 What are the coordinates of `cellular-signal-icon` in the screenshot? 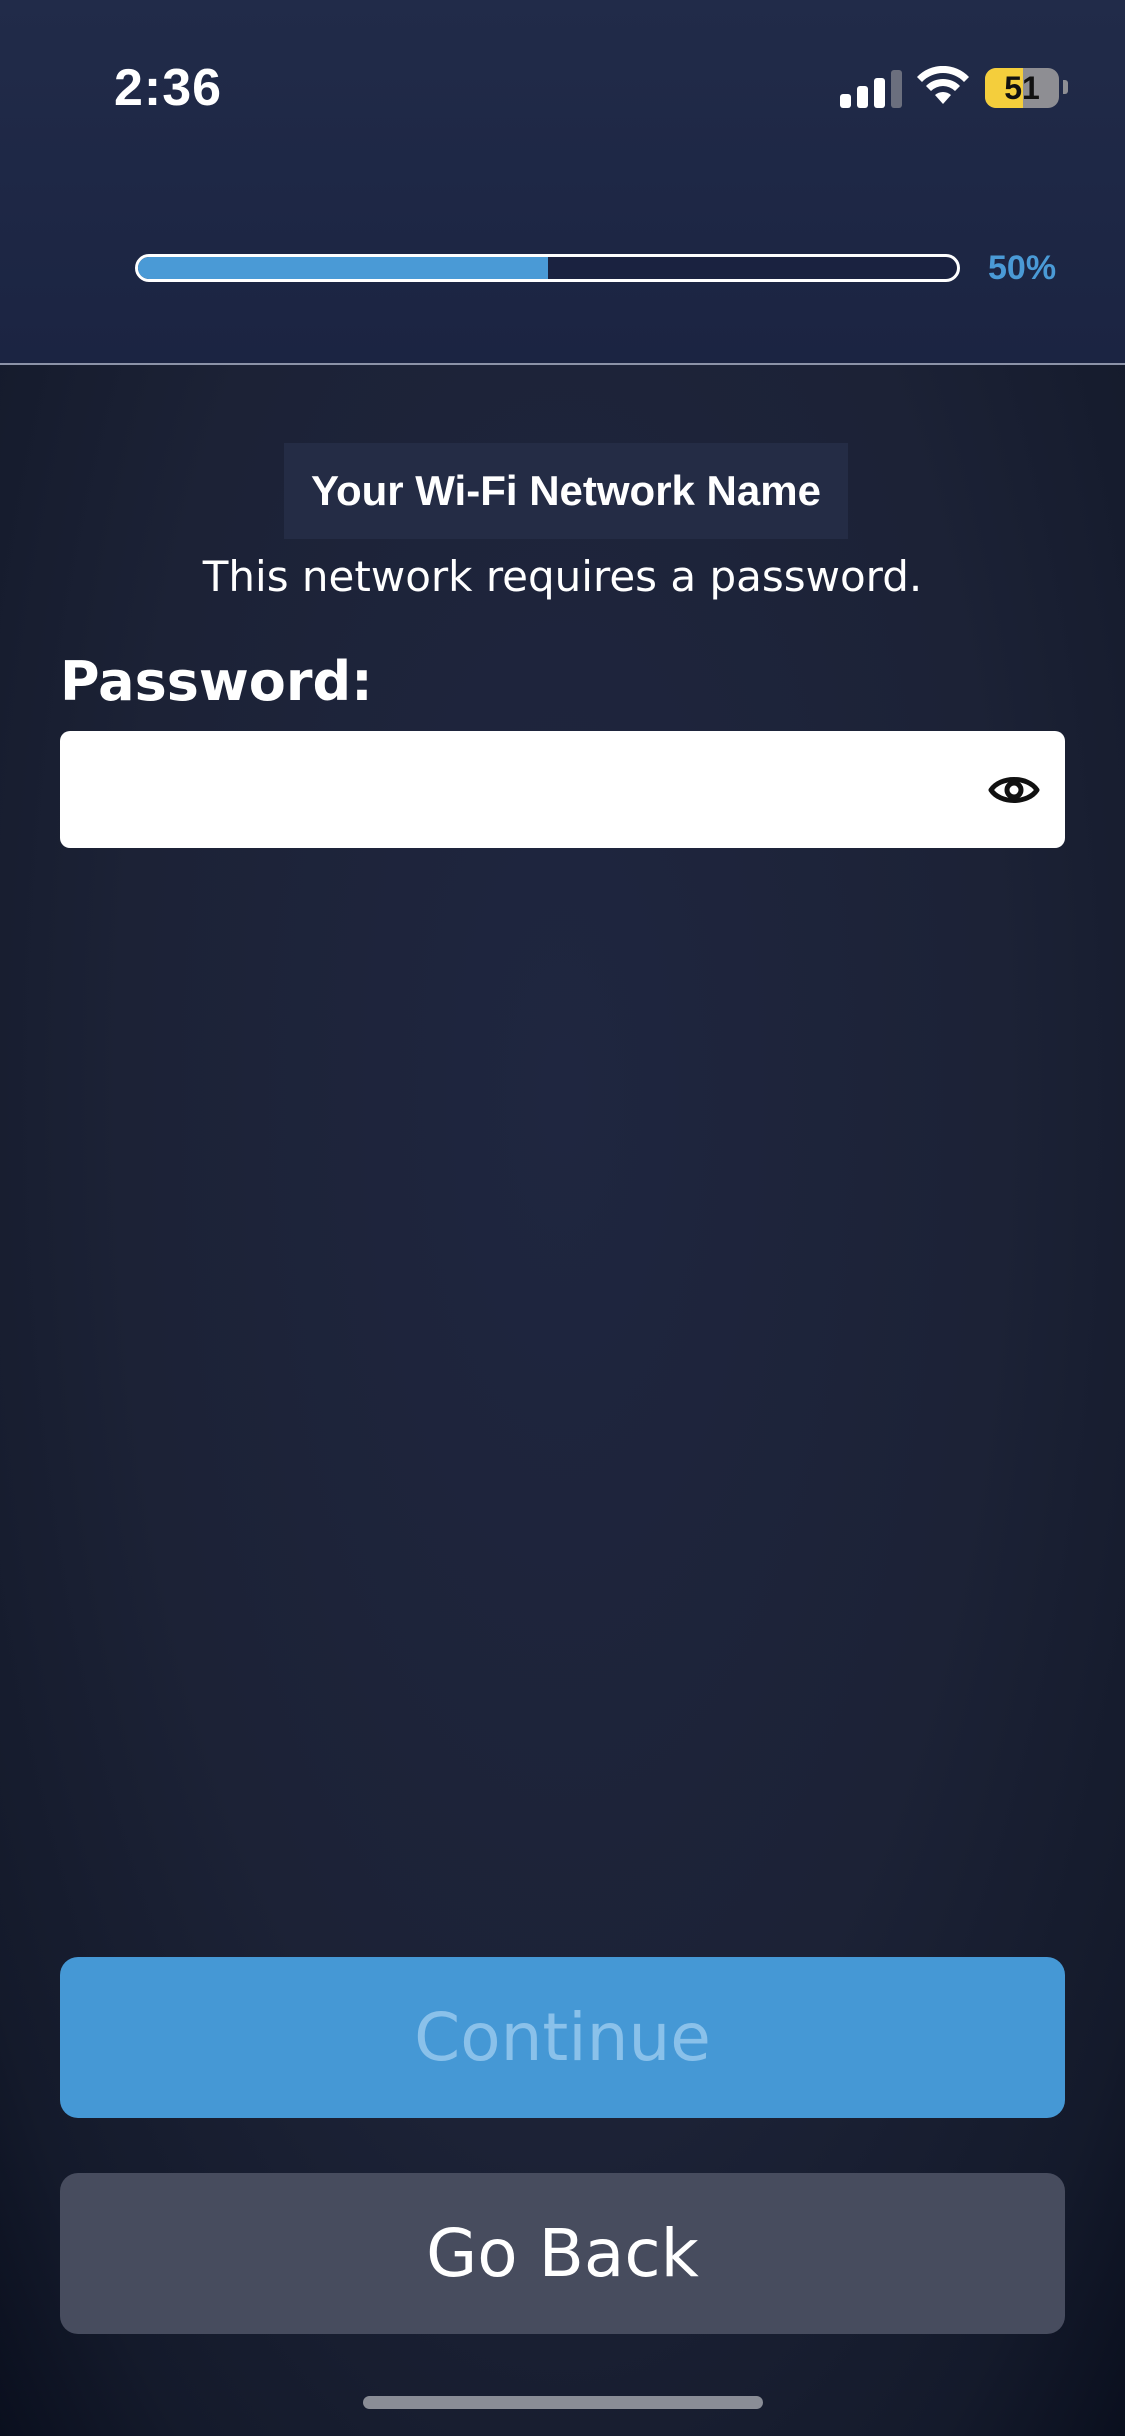 It's located at (871, 89).